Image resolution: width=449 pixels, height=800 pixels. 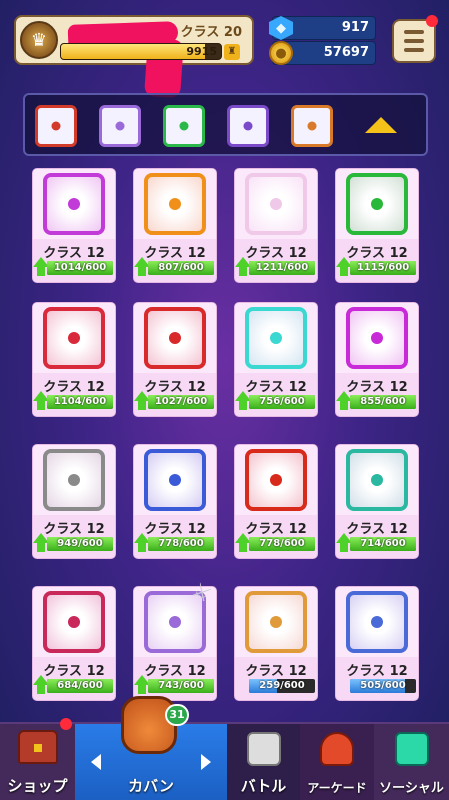 What do you see at coordinates (80, 402) in the screenshot?
I see `dice-progress-bar: 1104/600` at bounding box center [80, 402].